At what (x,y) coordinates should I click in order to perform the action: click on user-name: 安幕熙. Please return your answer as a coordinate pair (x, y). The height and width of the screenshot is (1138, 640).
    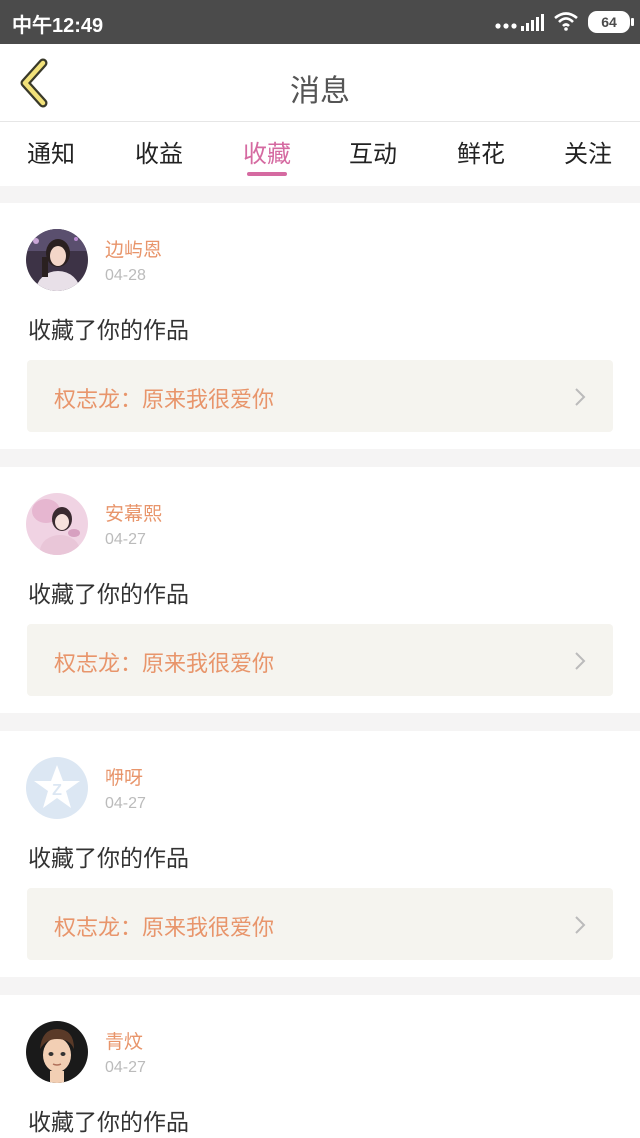
    Looking at the image, I should click on (133, 512).